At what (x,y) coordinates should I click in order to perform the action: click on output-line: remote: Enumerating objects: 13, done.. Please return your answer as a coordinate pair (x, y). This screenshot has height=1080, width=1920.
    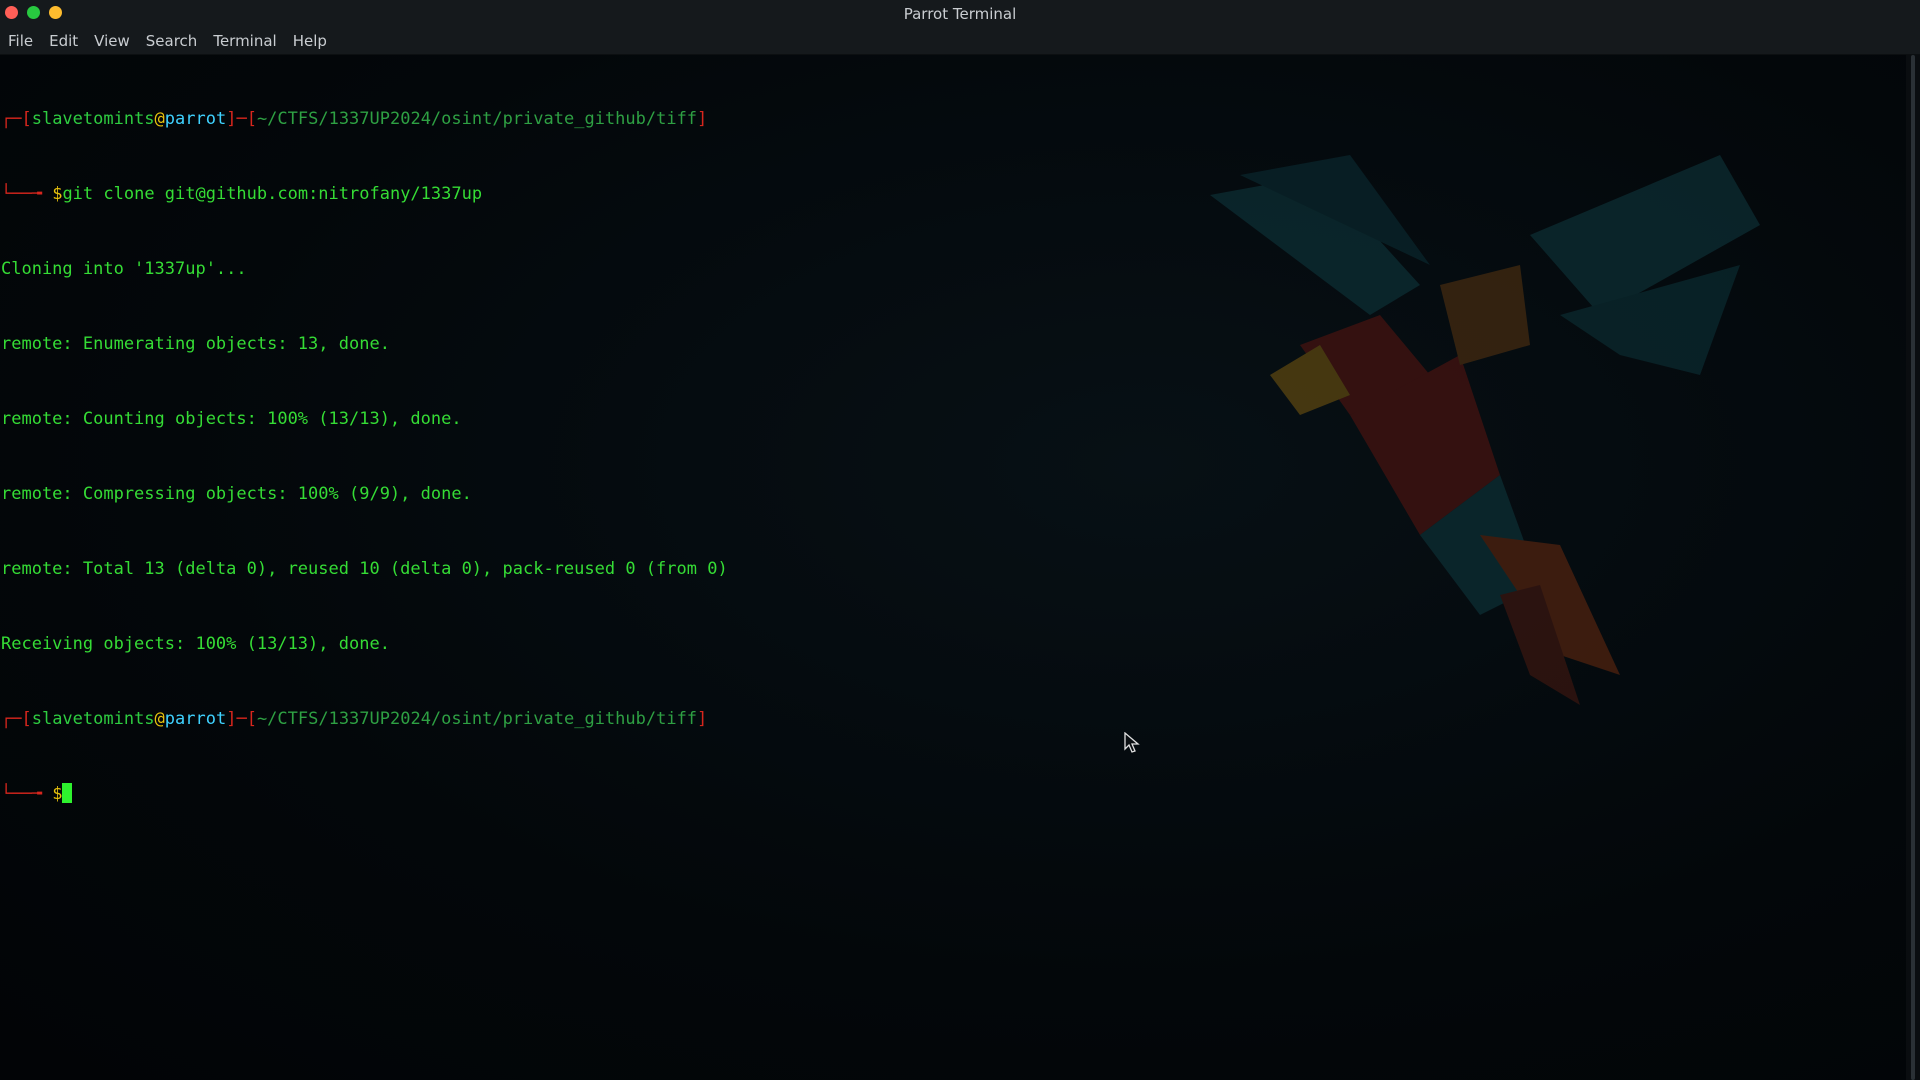
    Looking at the image, I should click on (195, 344).